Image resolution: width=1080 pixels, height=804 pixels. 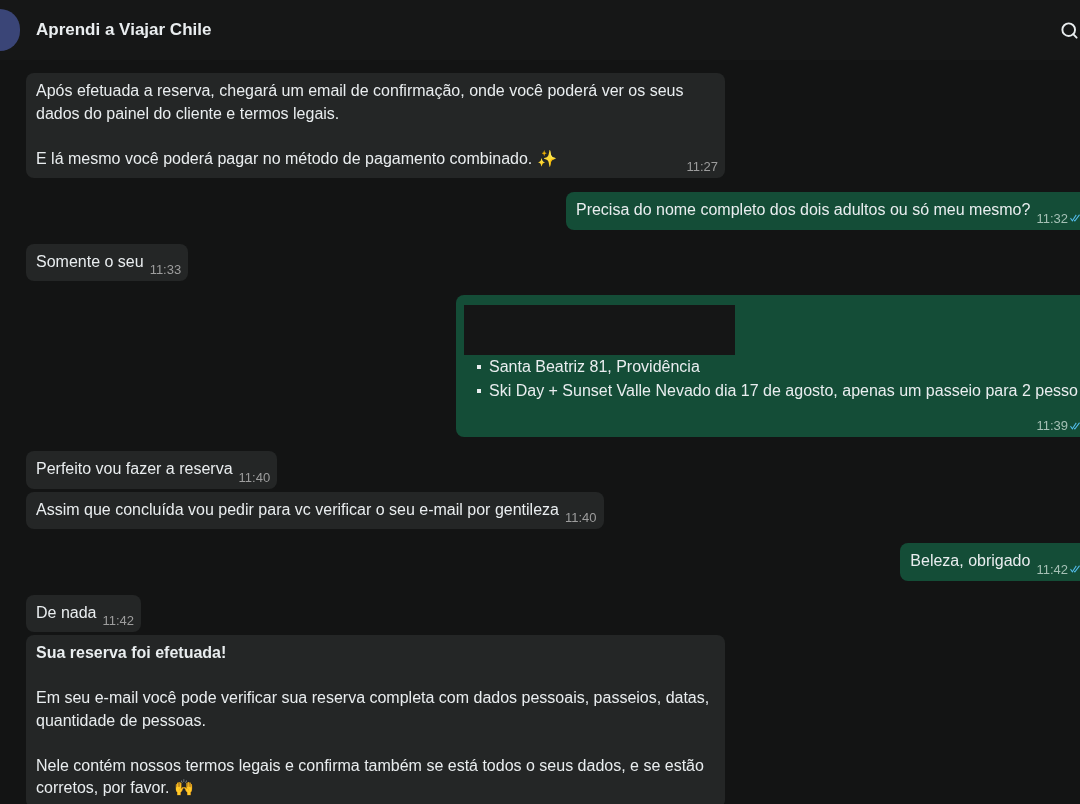 What do you see at coordinates (297, 509) in the screenshot?
I see `message-text: Assim que concluída vou pedir para vc verificar o seu e-mail por gentileza` at bounding box center [297, 509].